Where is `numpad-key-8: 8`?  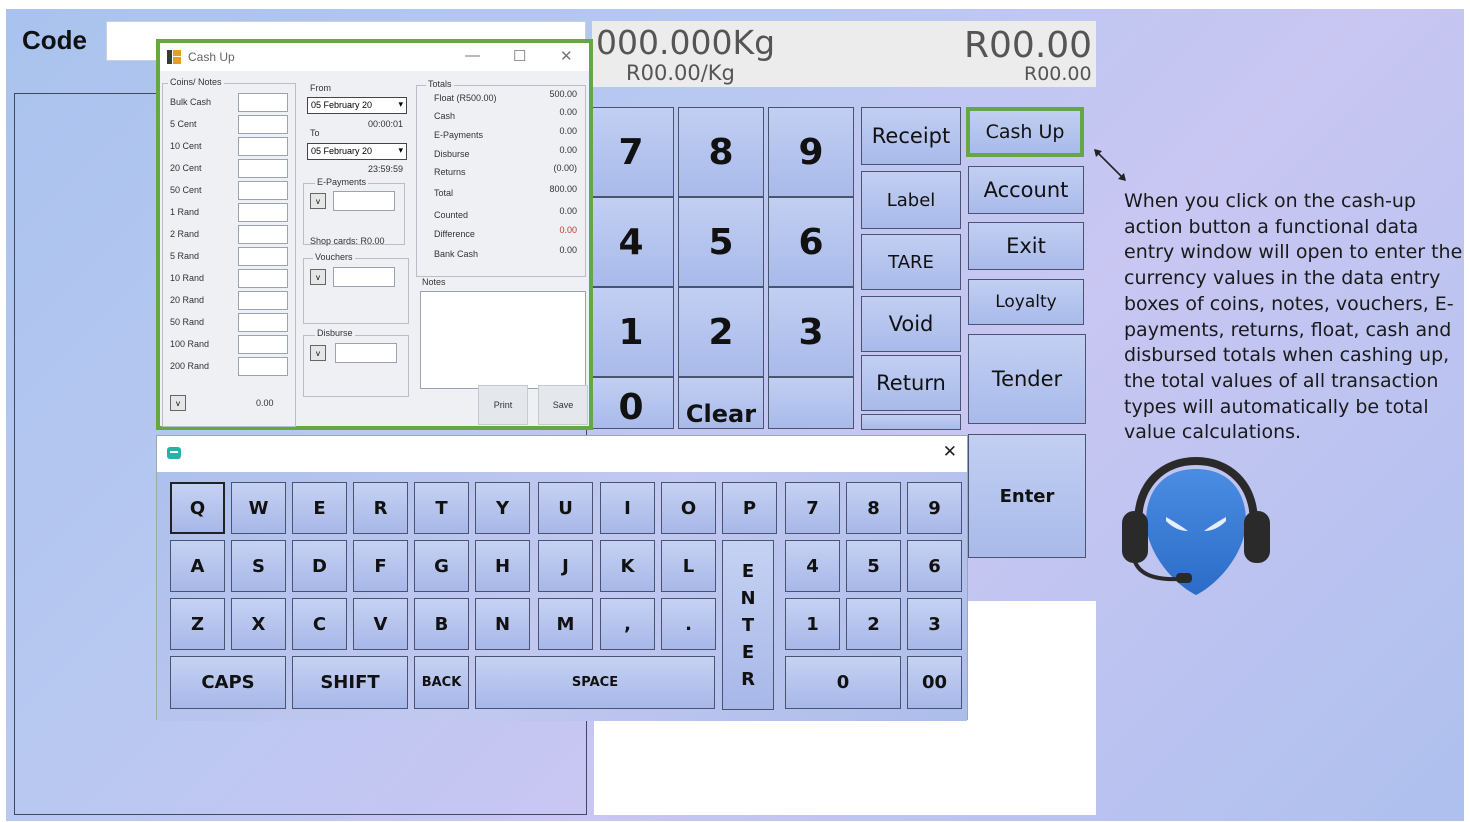 numpad-key-8: 8 is located at coordinates (873, 508).